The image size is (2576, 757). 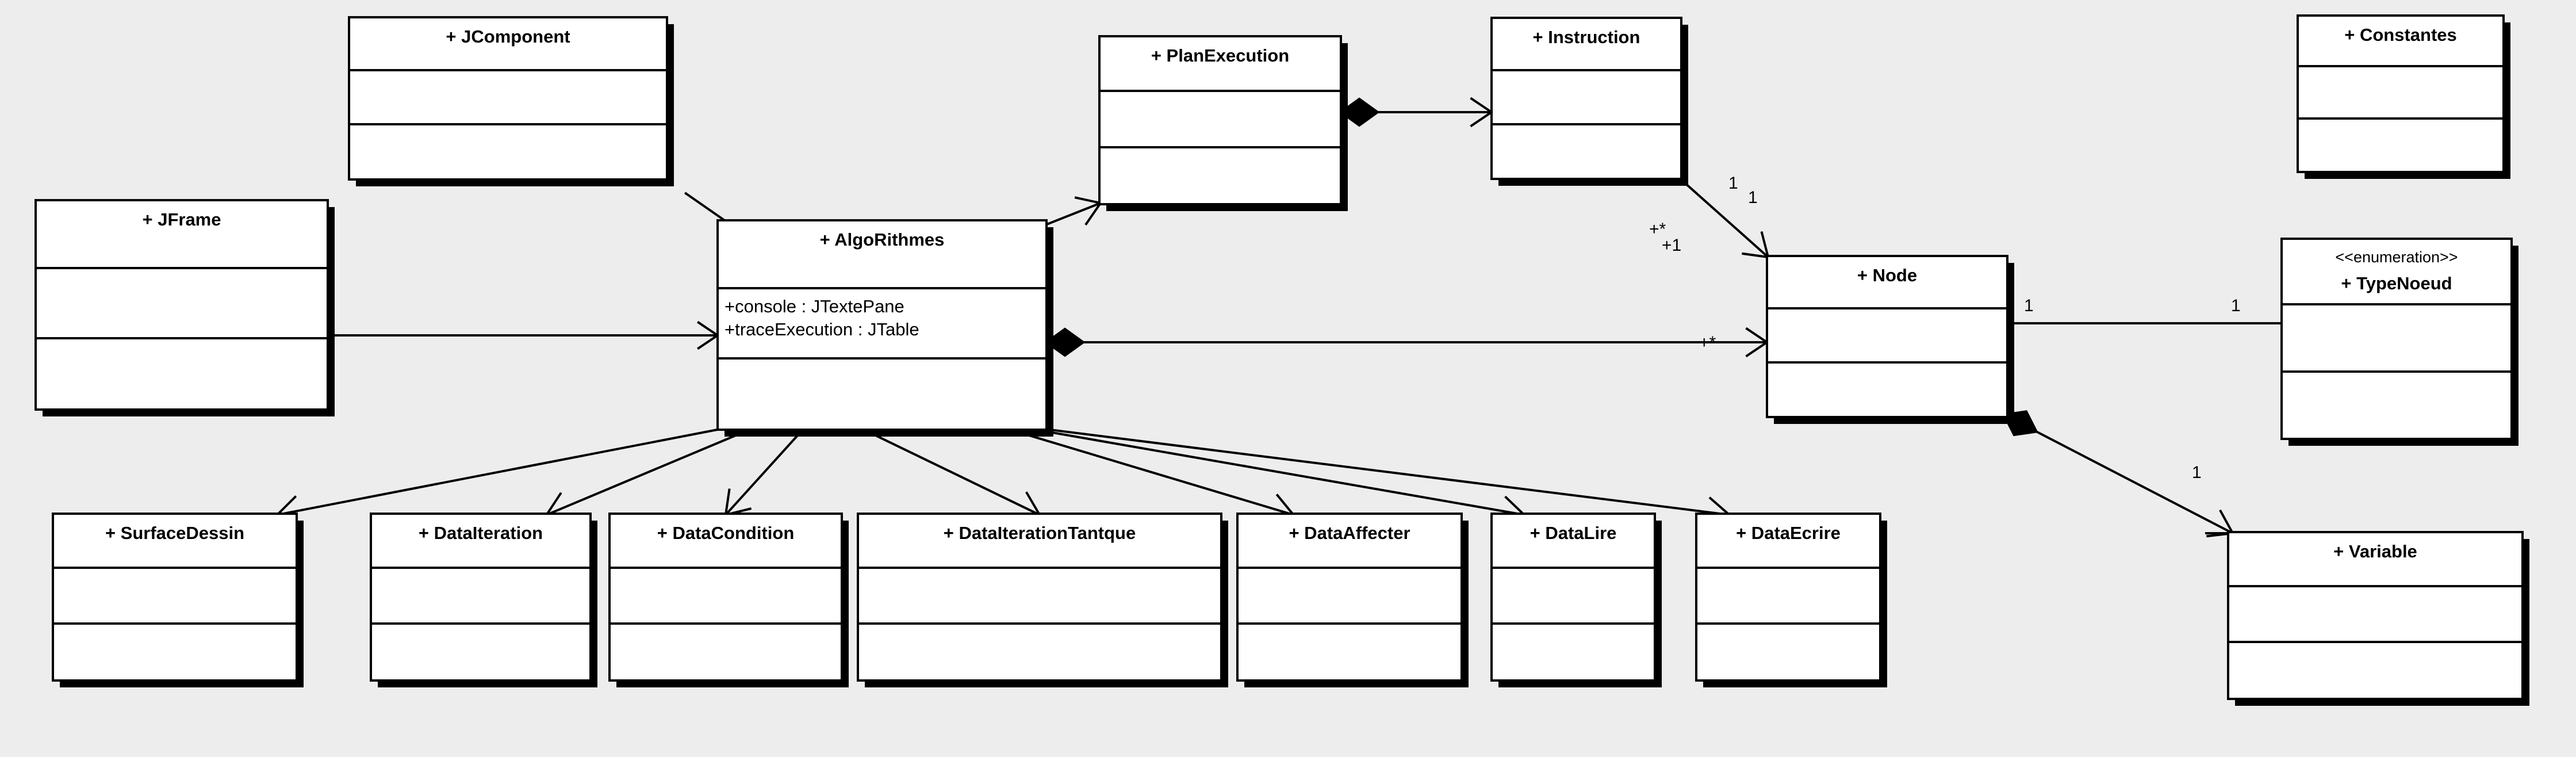 I want to click on relation-association-algorithmes-planexecution, so click(x=1073, y=211).